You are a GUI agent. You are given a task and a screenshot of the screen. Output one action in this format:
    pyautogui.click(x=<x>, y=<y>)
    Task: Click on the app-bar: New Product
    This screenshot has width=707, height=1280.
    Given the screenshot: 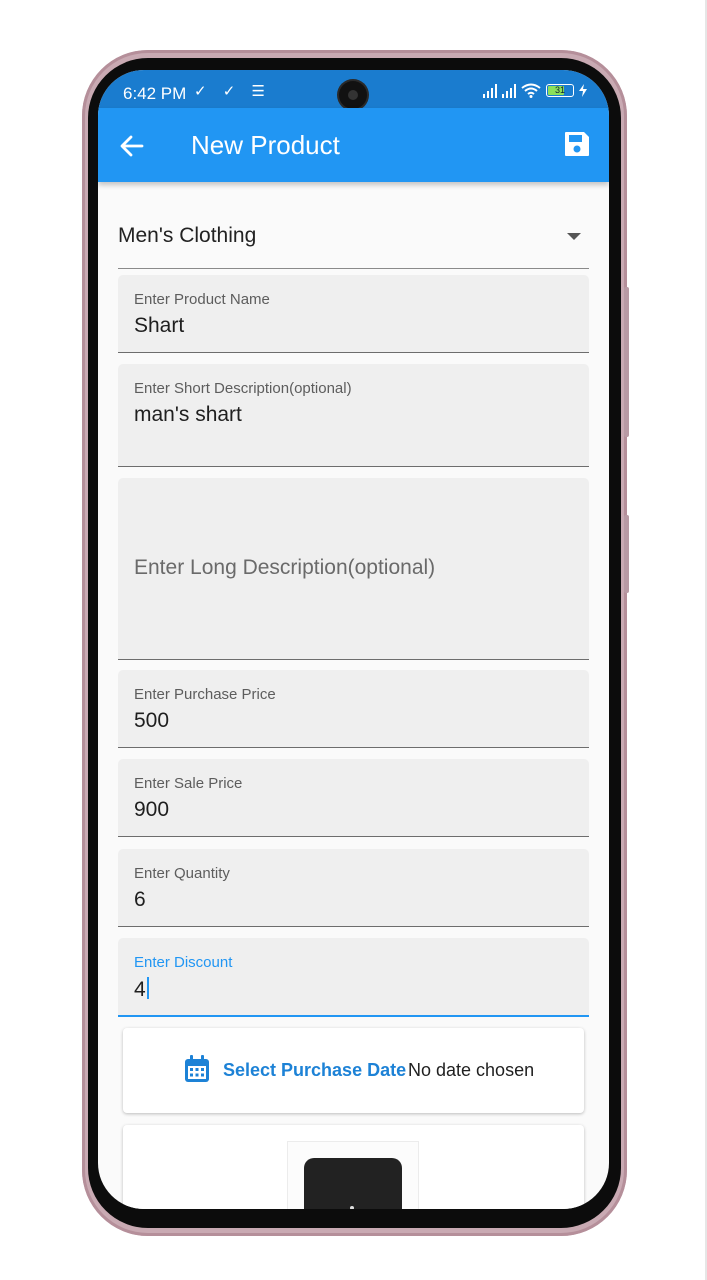 What is the action you would take?
    pyautogui.click(x=353, y=145)
    